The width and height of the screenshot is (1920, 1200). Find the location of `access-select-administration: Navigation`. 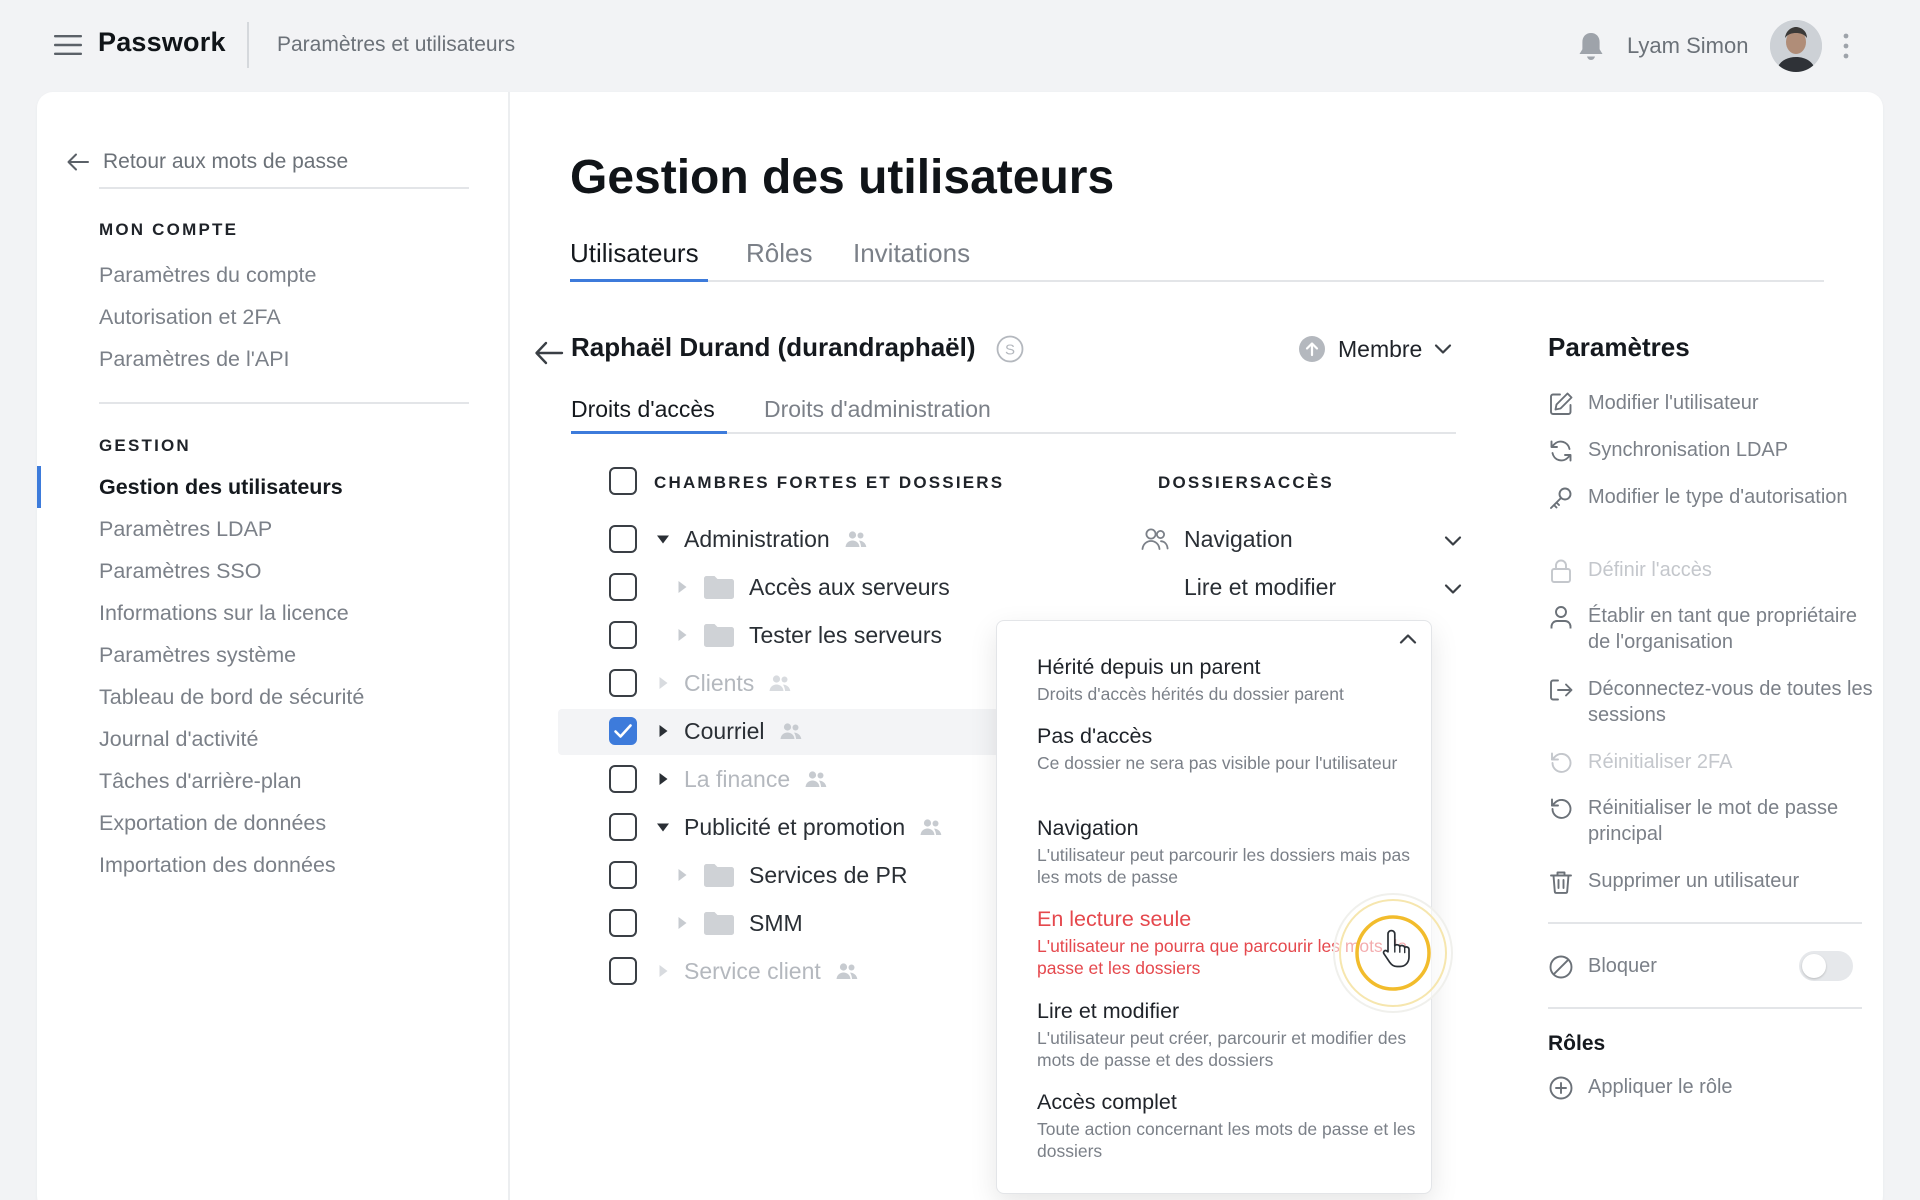

access-select-administration: Navigation is located at coordinates (1216, 539).